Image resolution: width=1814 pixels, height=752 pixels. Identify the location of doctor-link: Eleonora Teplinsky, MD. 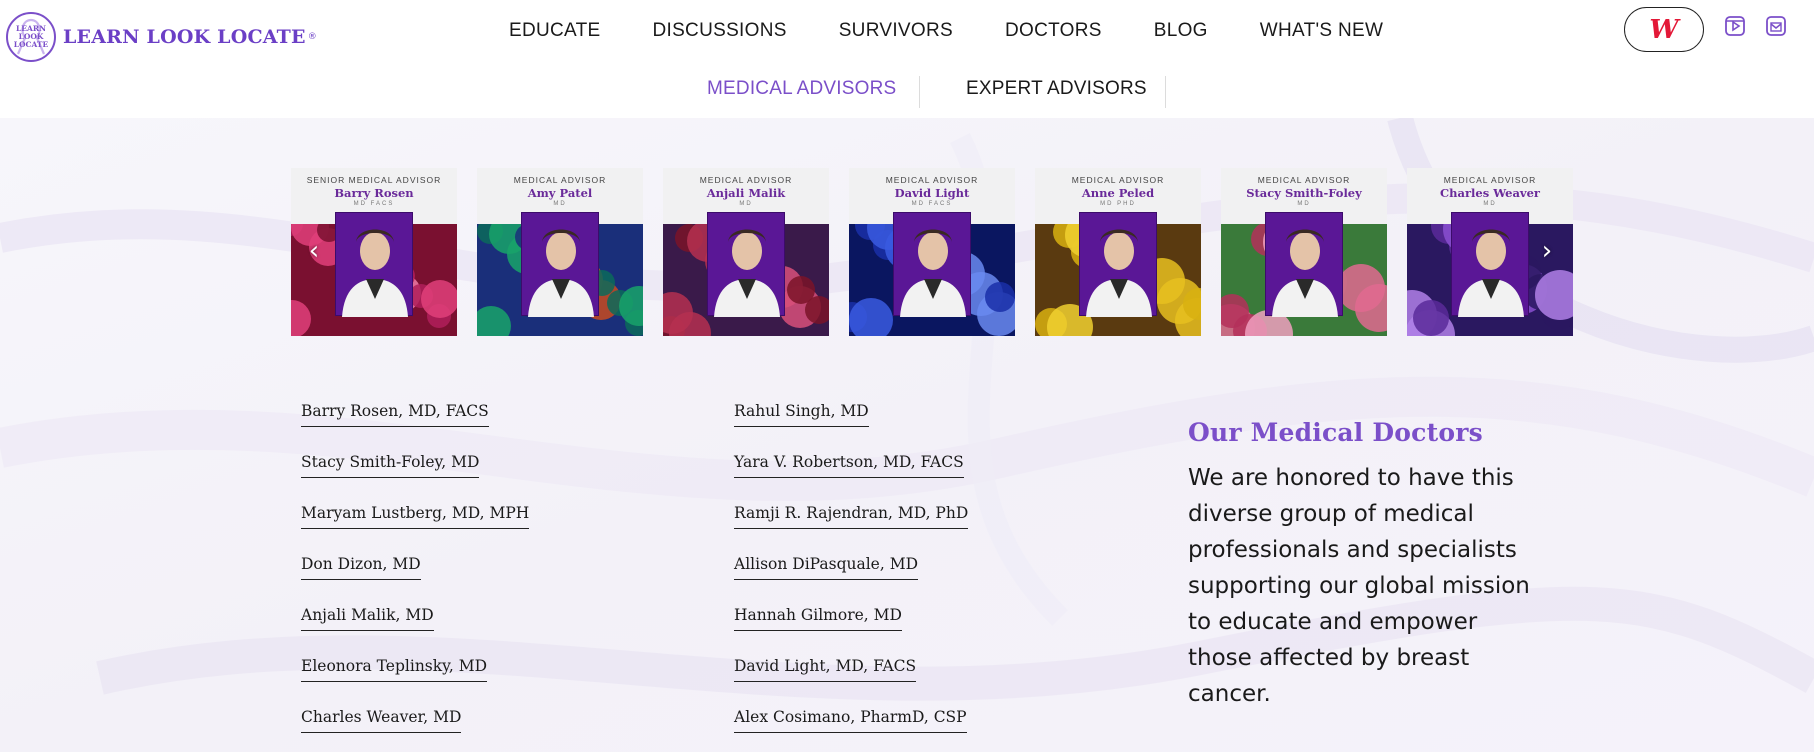
(394, 669).